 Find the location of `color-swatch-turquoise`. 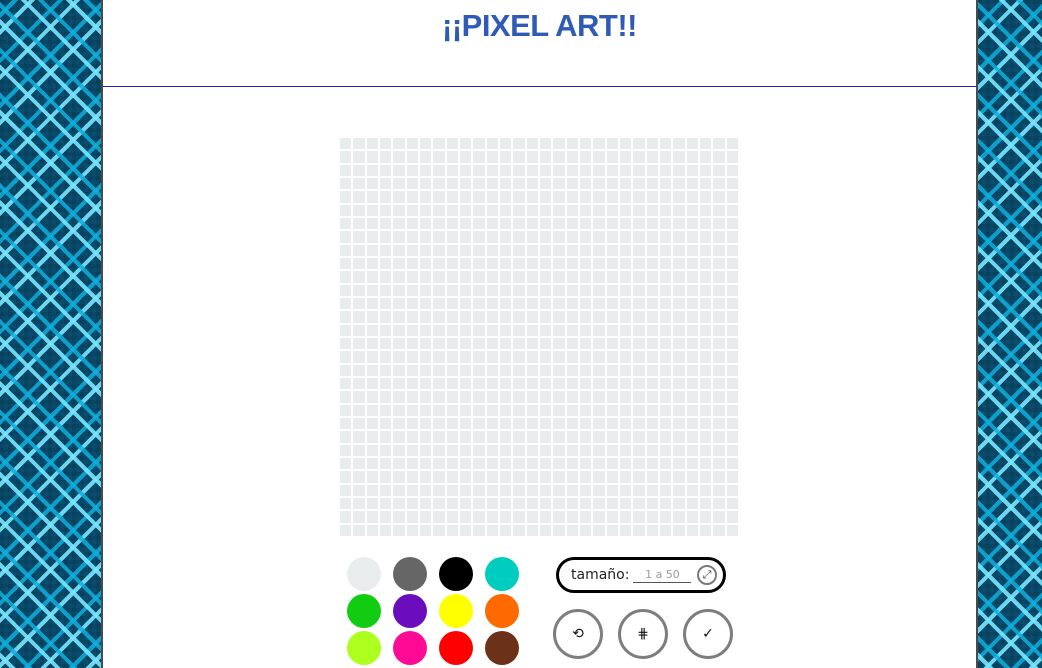

color-swatch-turquoise is located at coordinates (502, 574).